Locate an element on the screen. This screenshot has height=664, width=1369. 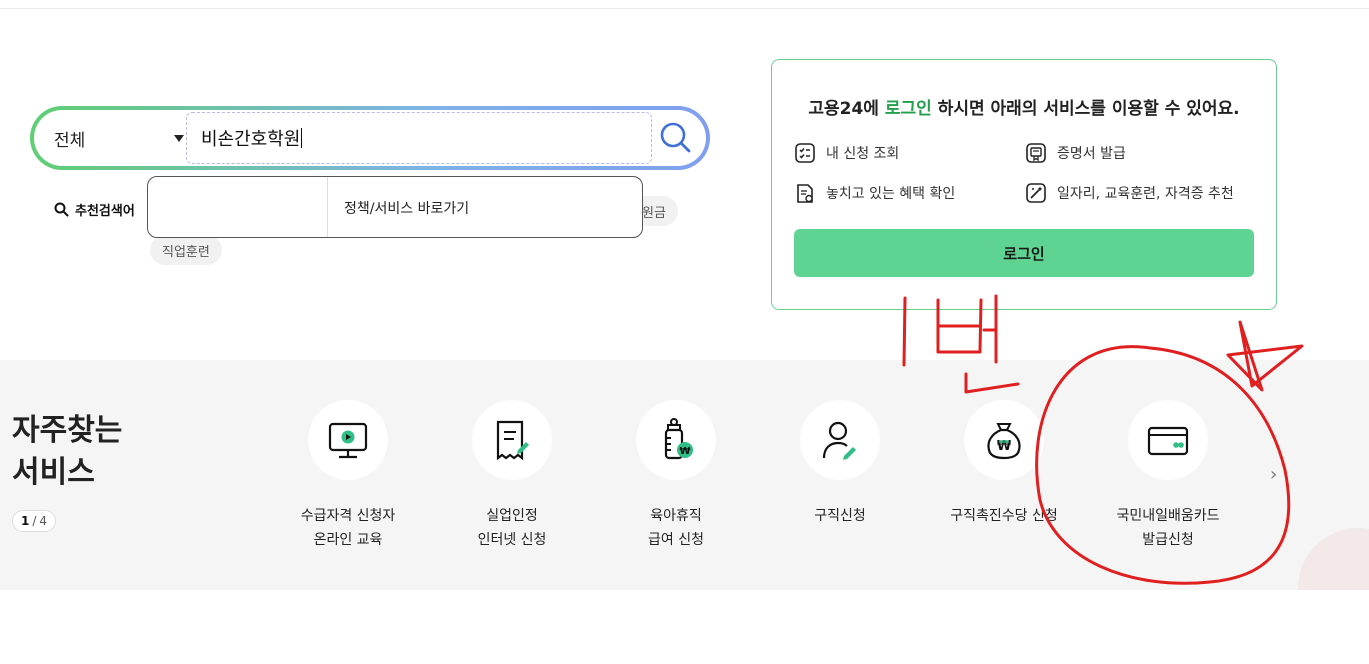
label-line: 국민내일배움카드 is located at coordinates (1168, 516).